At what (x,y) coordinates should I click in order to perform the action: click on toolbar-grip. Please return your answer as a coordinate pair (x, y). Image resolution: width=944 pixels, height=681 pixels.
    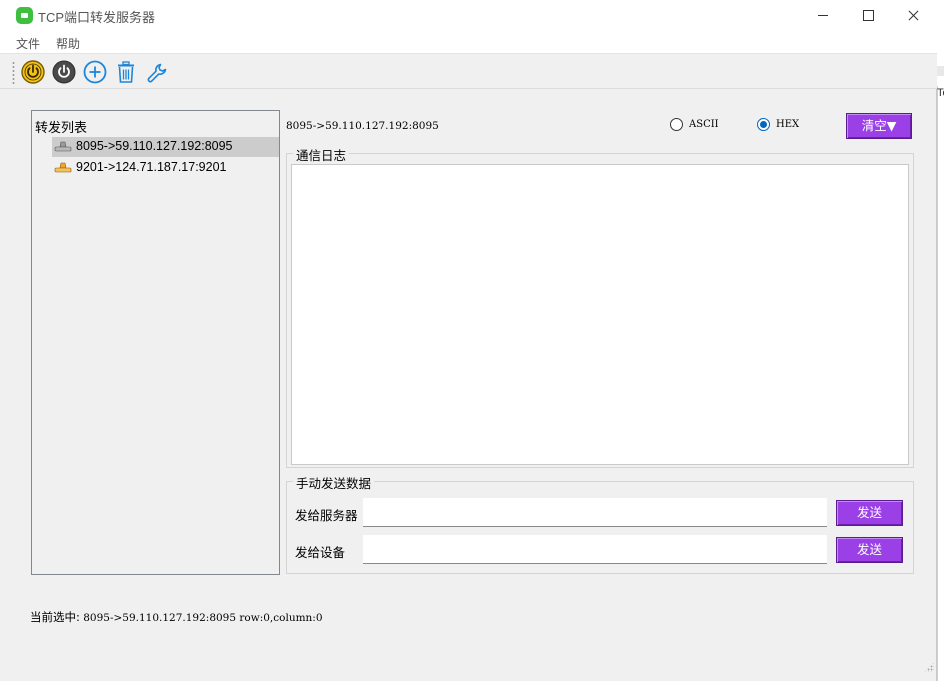
    Looking at the image, I should click on (13, 73).